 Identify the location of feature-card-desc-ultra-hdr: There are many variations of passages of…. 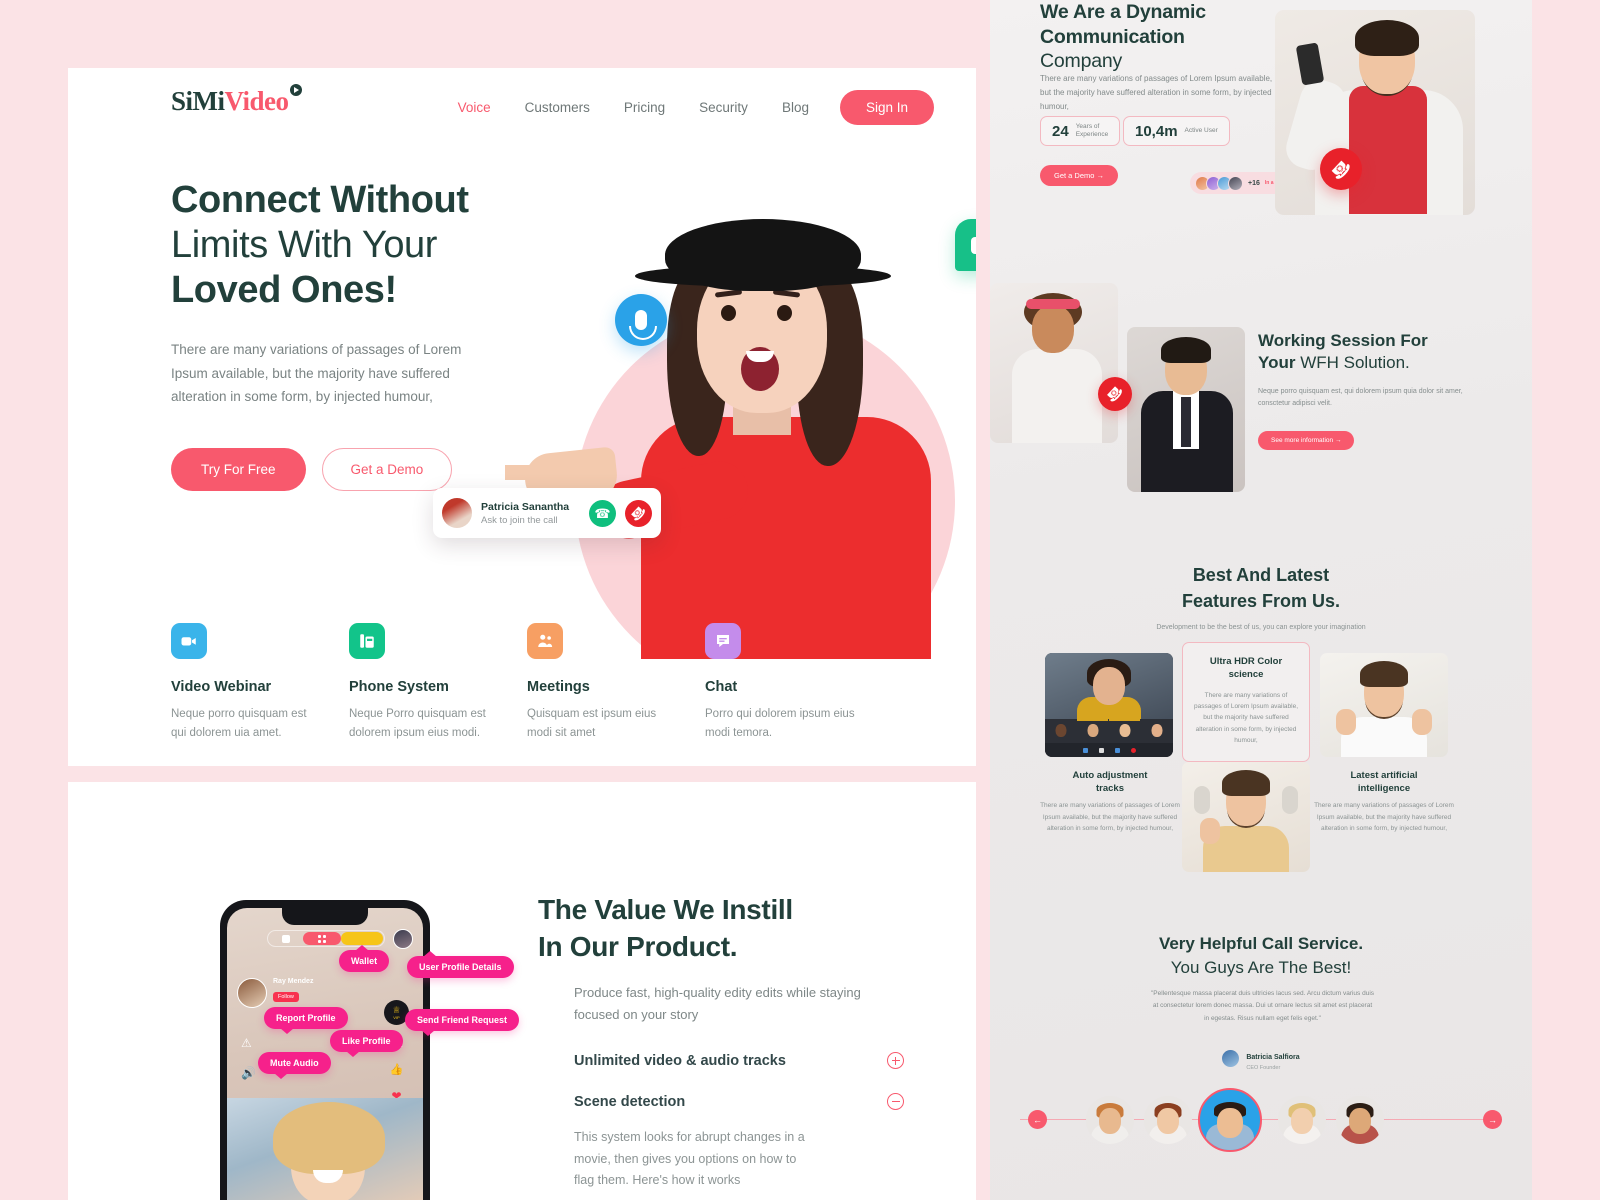
(1246, 718).